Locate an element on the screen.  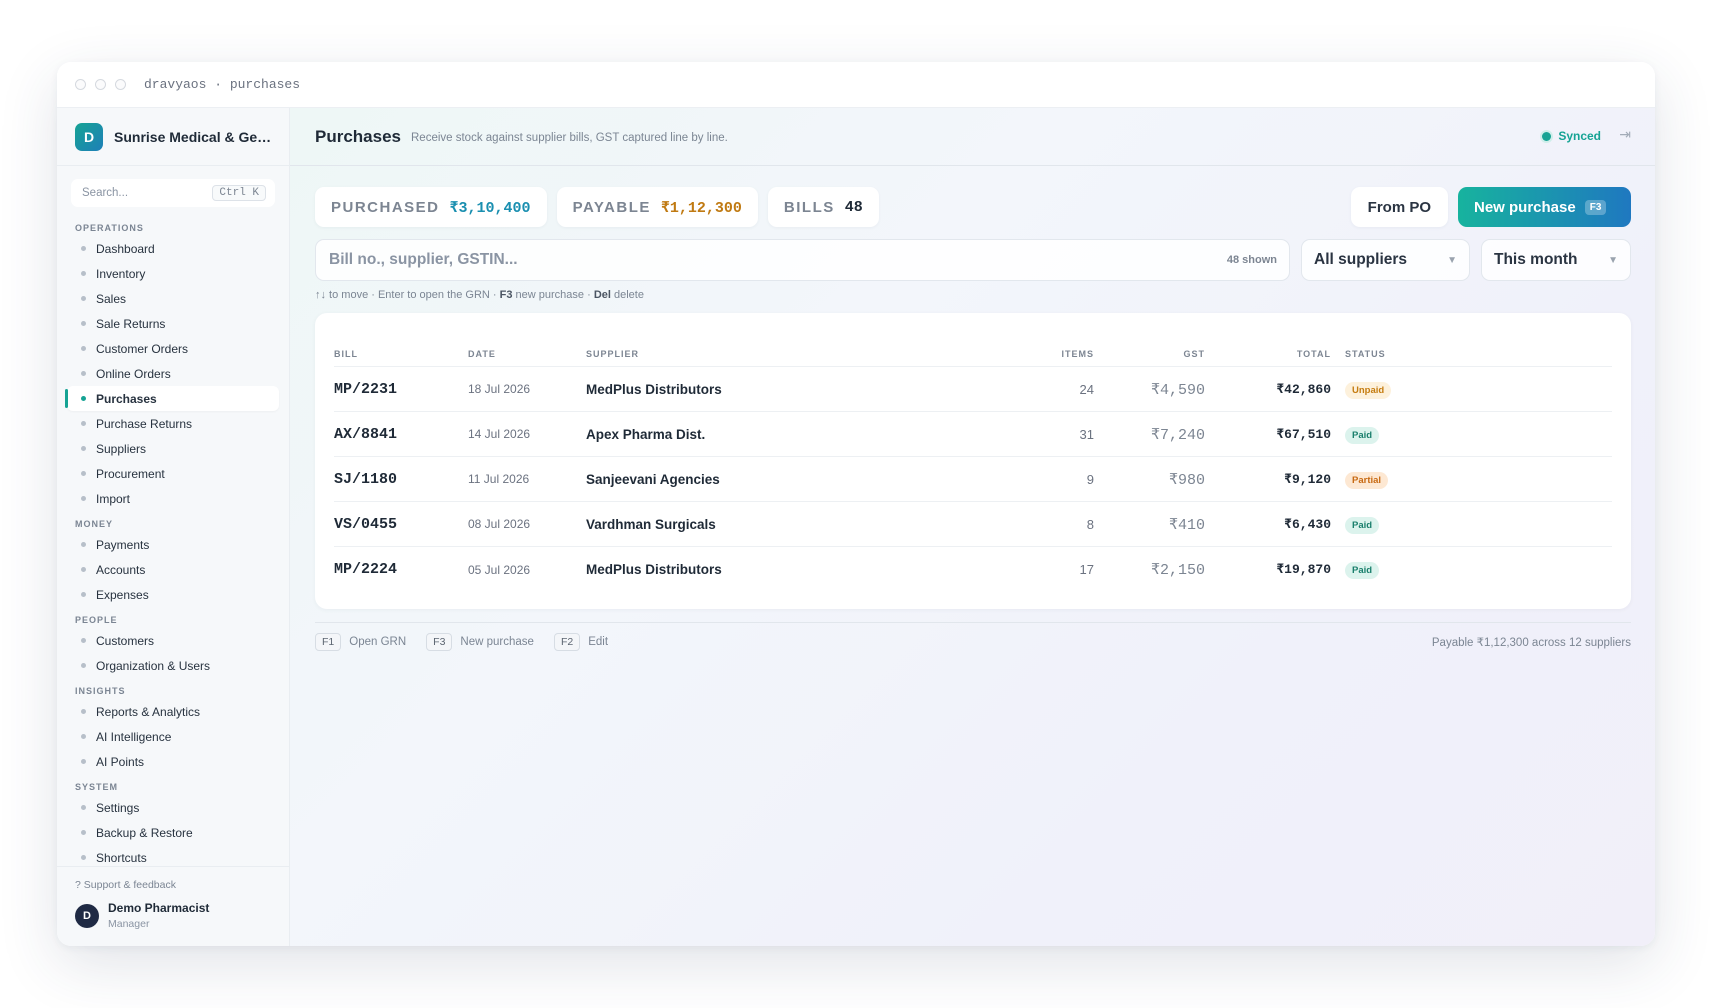
new-purchase-label: New purchase is located at coordinates (1525, 207).